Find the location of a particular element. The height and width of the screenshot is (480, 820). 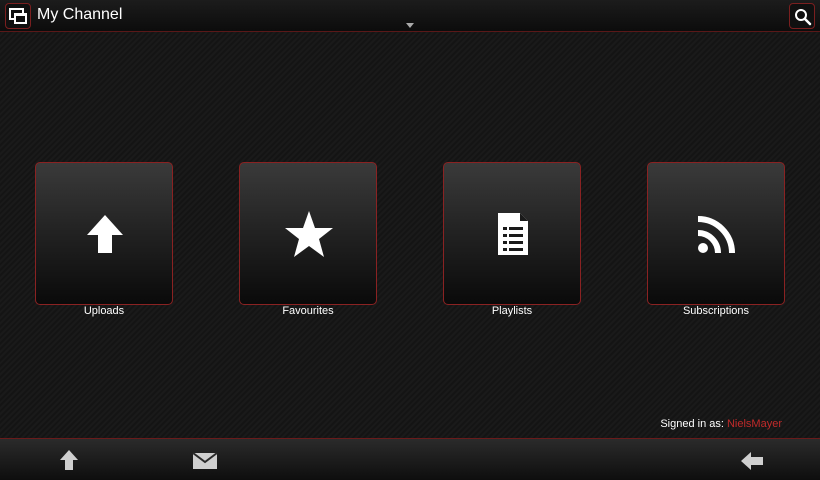

upload-arrow-icon is located at coordinates (105, 234).